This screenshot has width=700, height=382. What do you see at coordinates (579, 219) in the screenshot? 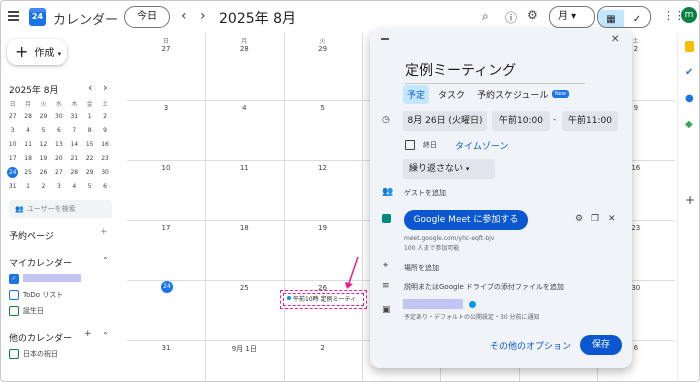
I see `meet-settings-icon: ⚙` at bounding box center [579, 219].